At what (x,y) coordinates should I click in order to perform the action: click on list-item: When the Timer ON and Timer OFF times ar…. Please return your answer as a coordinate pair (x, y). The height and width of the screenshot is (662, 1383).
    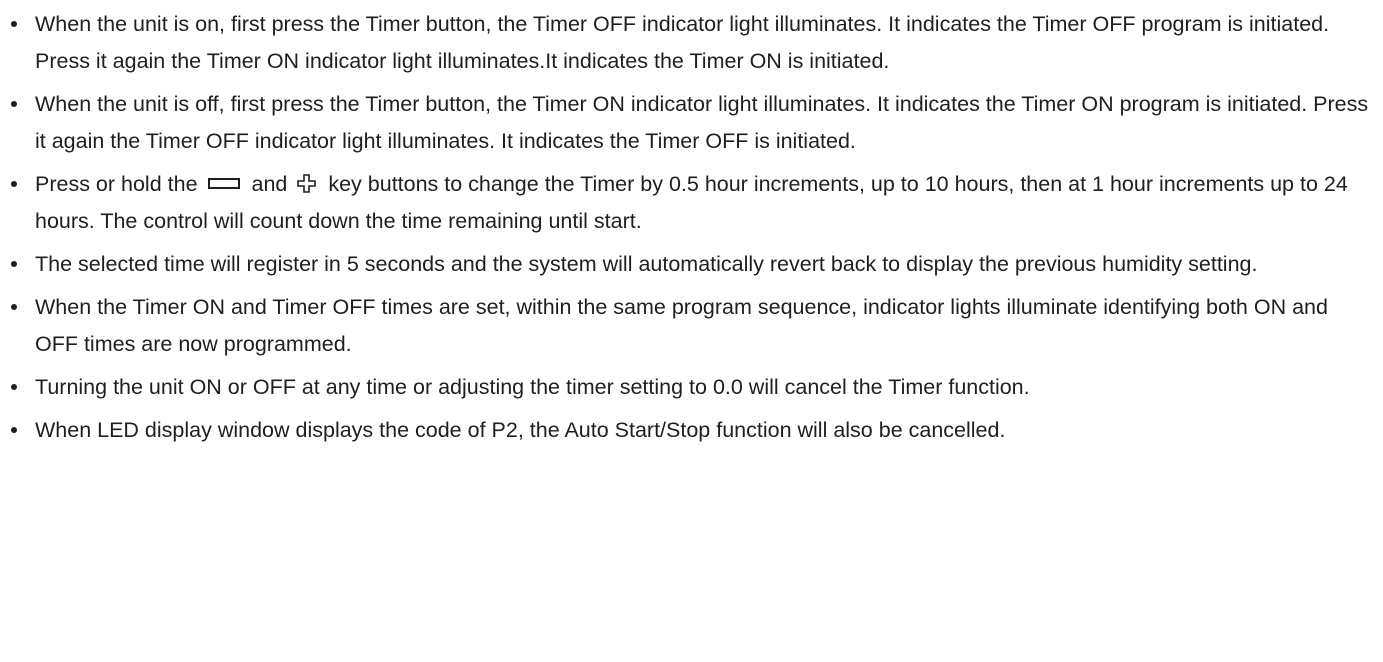
    Looking at the image, I should click on (691, 326).